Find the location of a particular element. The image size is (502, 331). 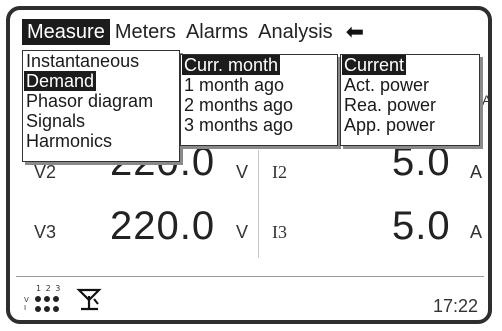

phase-dot-grid is located at coordinates (47, 304).